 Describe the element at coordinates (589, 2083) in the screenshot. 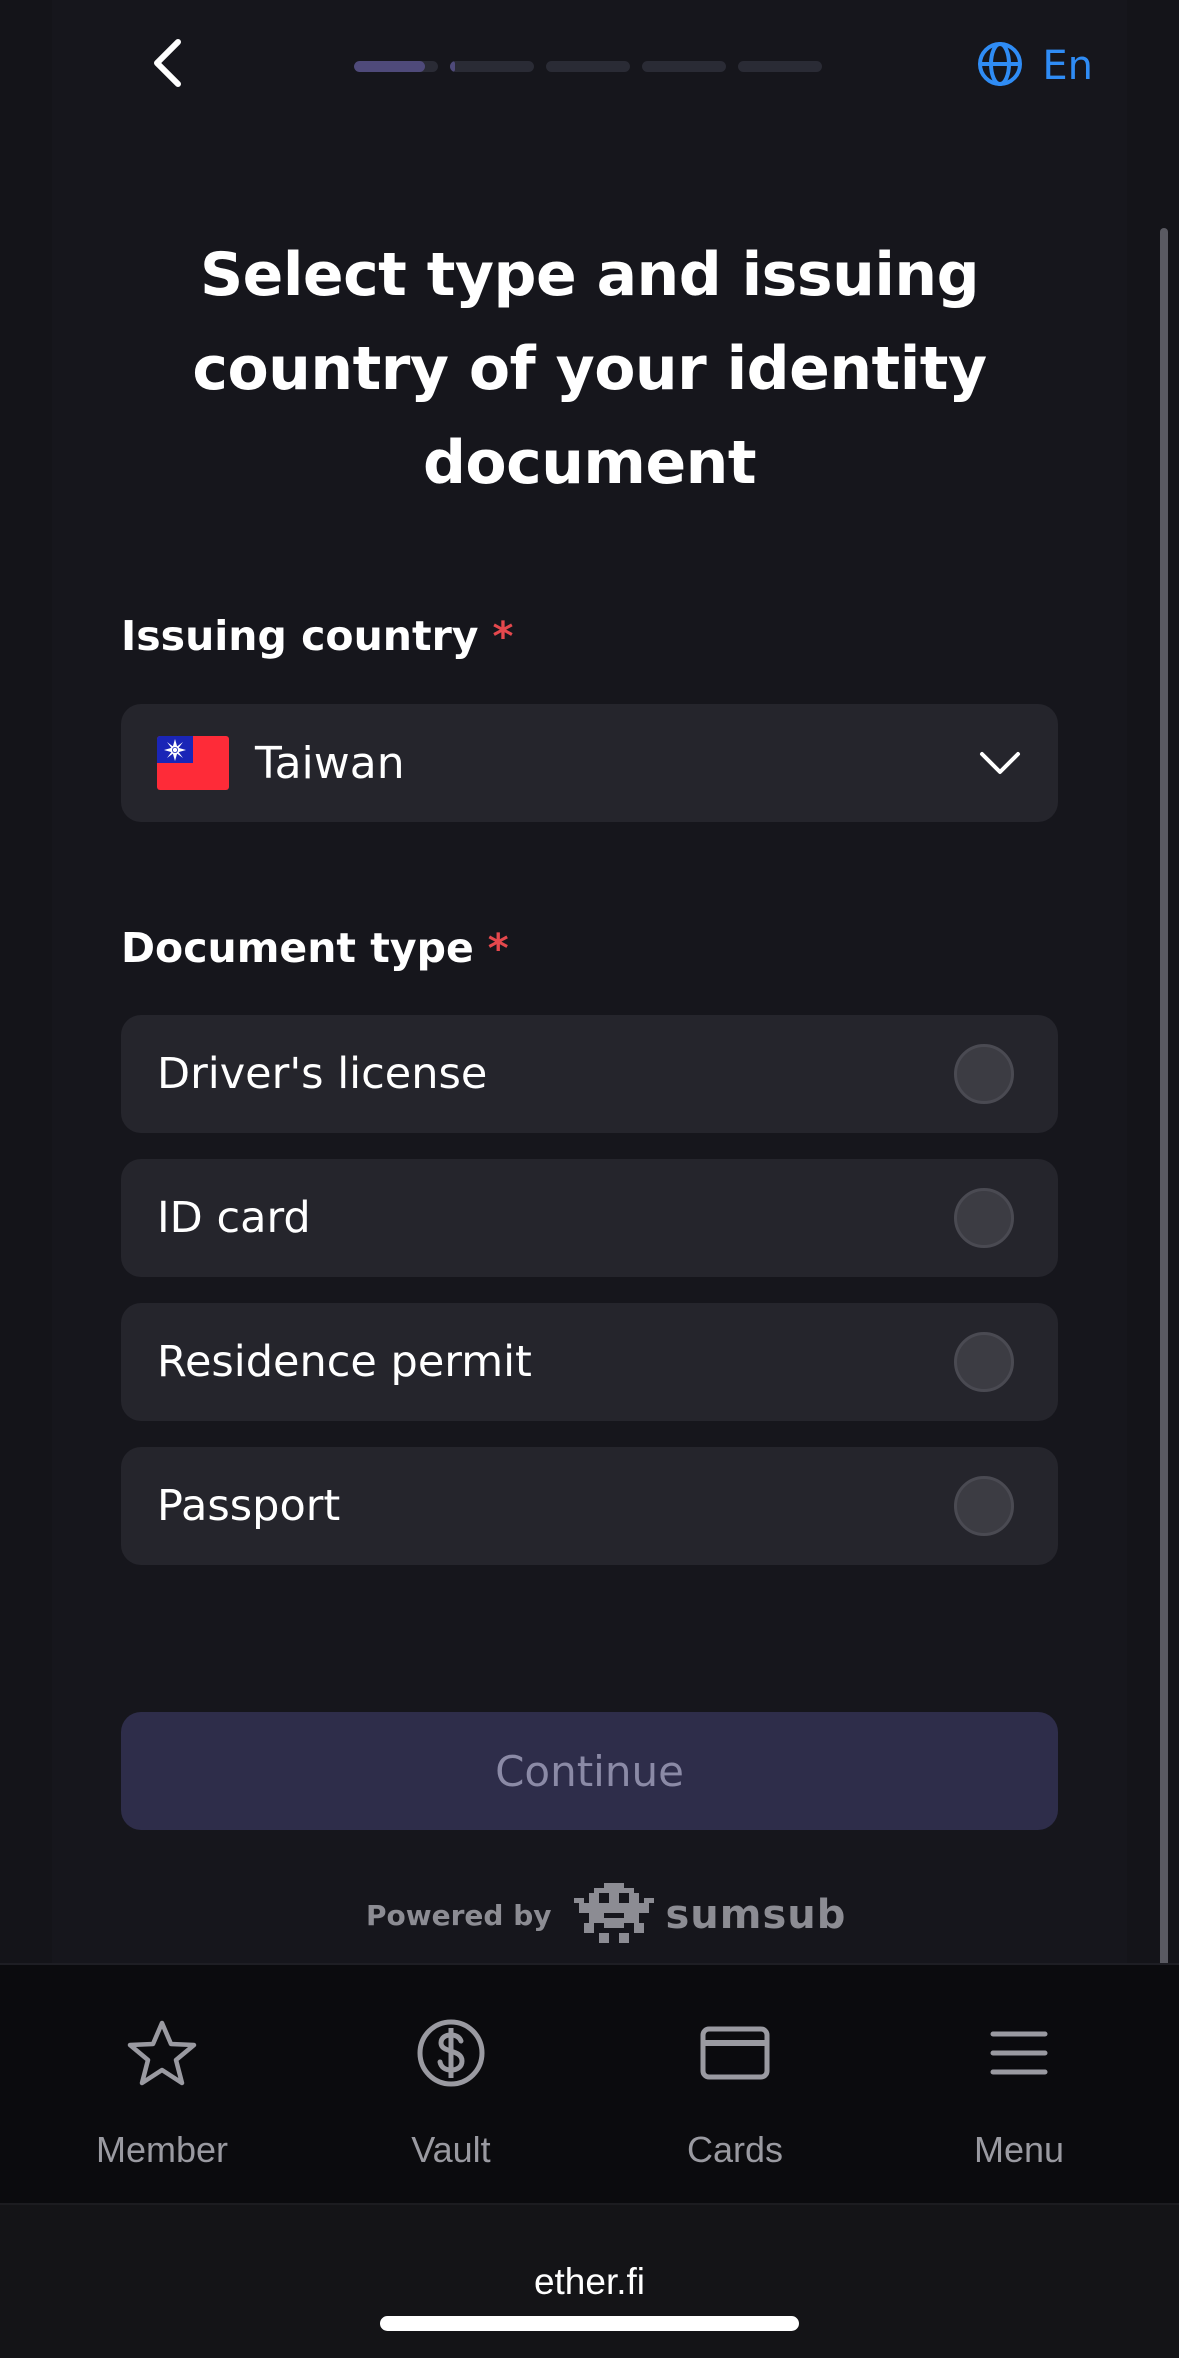

I see `bottom-nav: Member Vault Cards Menu` at that location.